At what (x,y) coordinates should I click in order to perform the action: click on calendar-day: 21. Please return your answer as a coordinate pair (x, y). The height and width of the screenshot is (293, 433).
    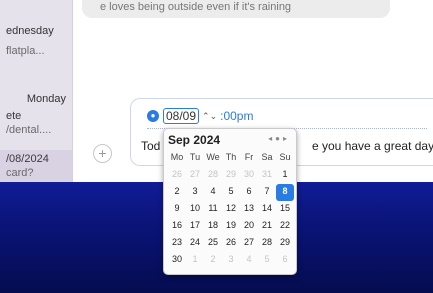
    Looking at the image, I should click on (267, 226).